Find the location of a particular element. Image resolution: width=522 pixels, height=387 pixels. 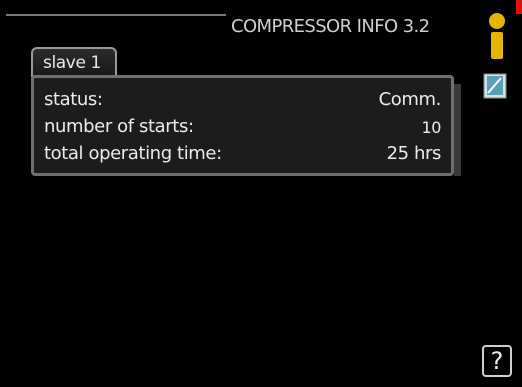

row-value: 25 hrs is located at coordinates (414, 153).